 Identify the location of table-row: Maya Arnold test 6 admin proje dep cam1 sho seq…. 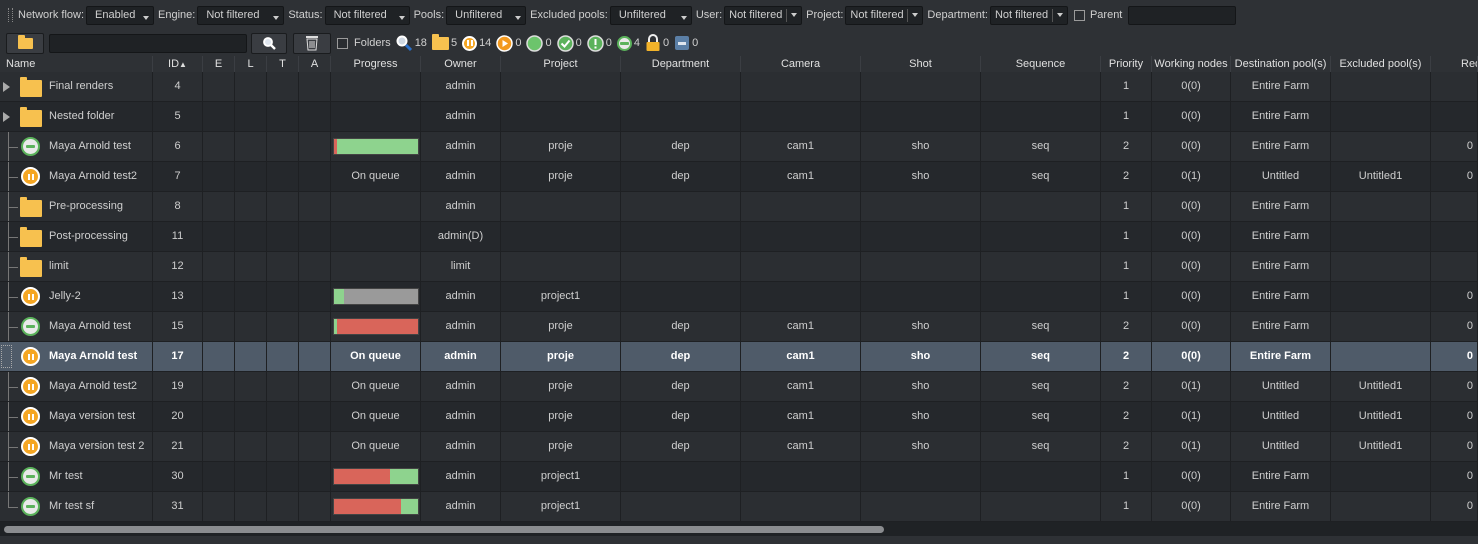
(739, 147).